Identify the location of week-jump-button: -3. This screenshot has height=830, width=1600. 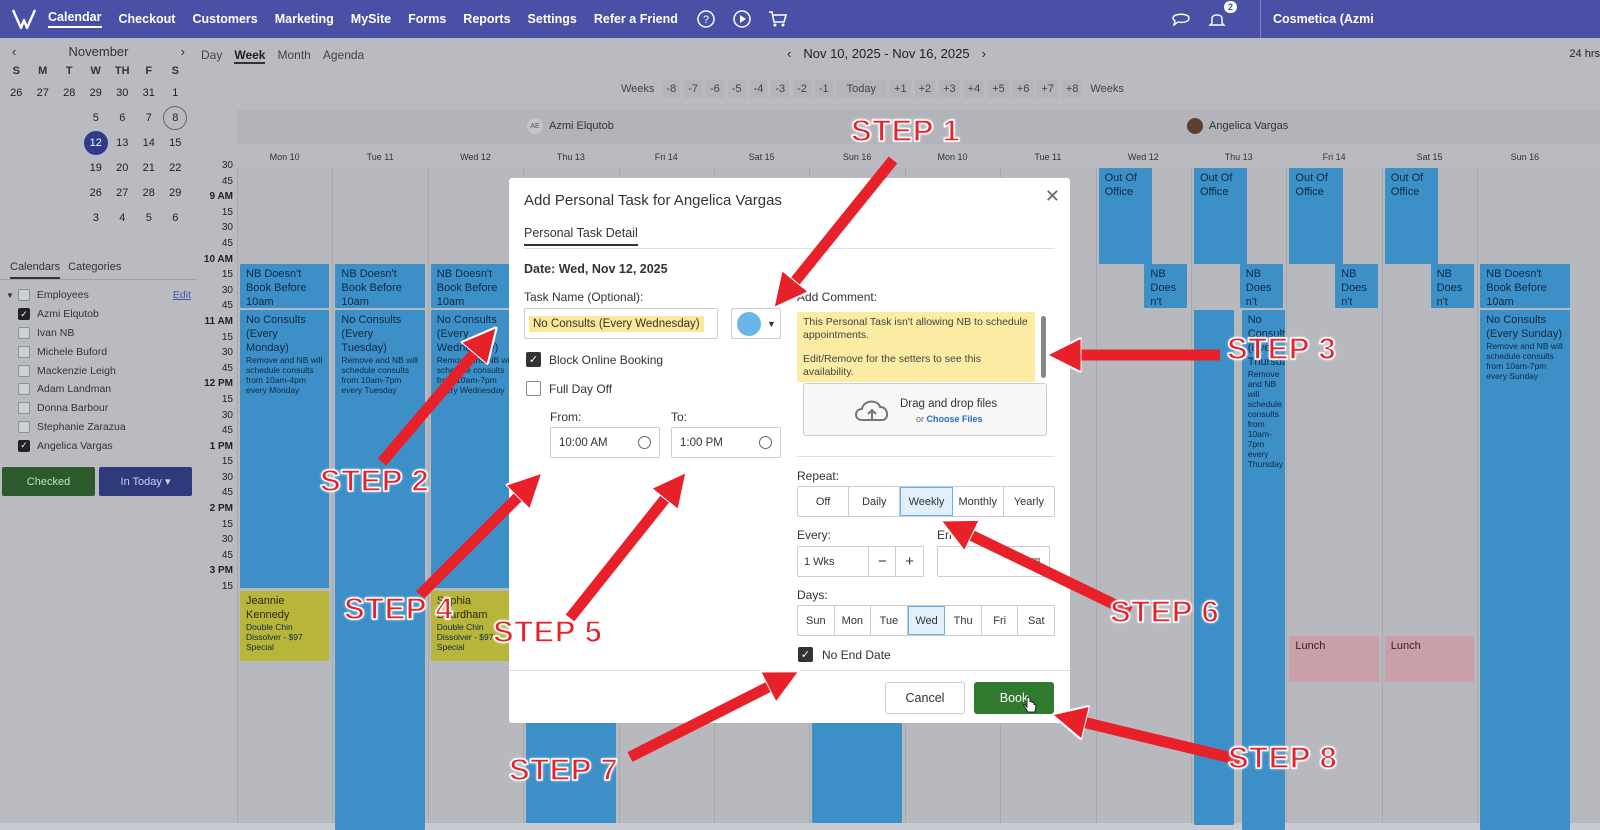
(780, 89).